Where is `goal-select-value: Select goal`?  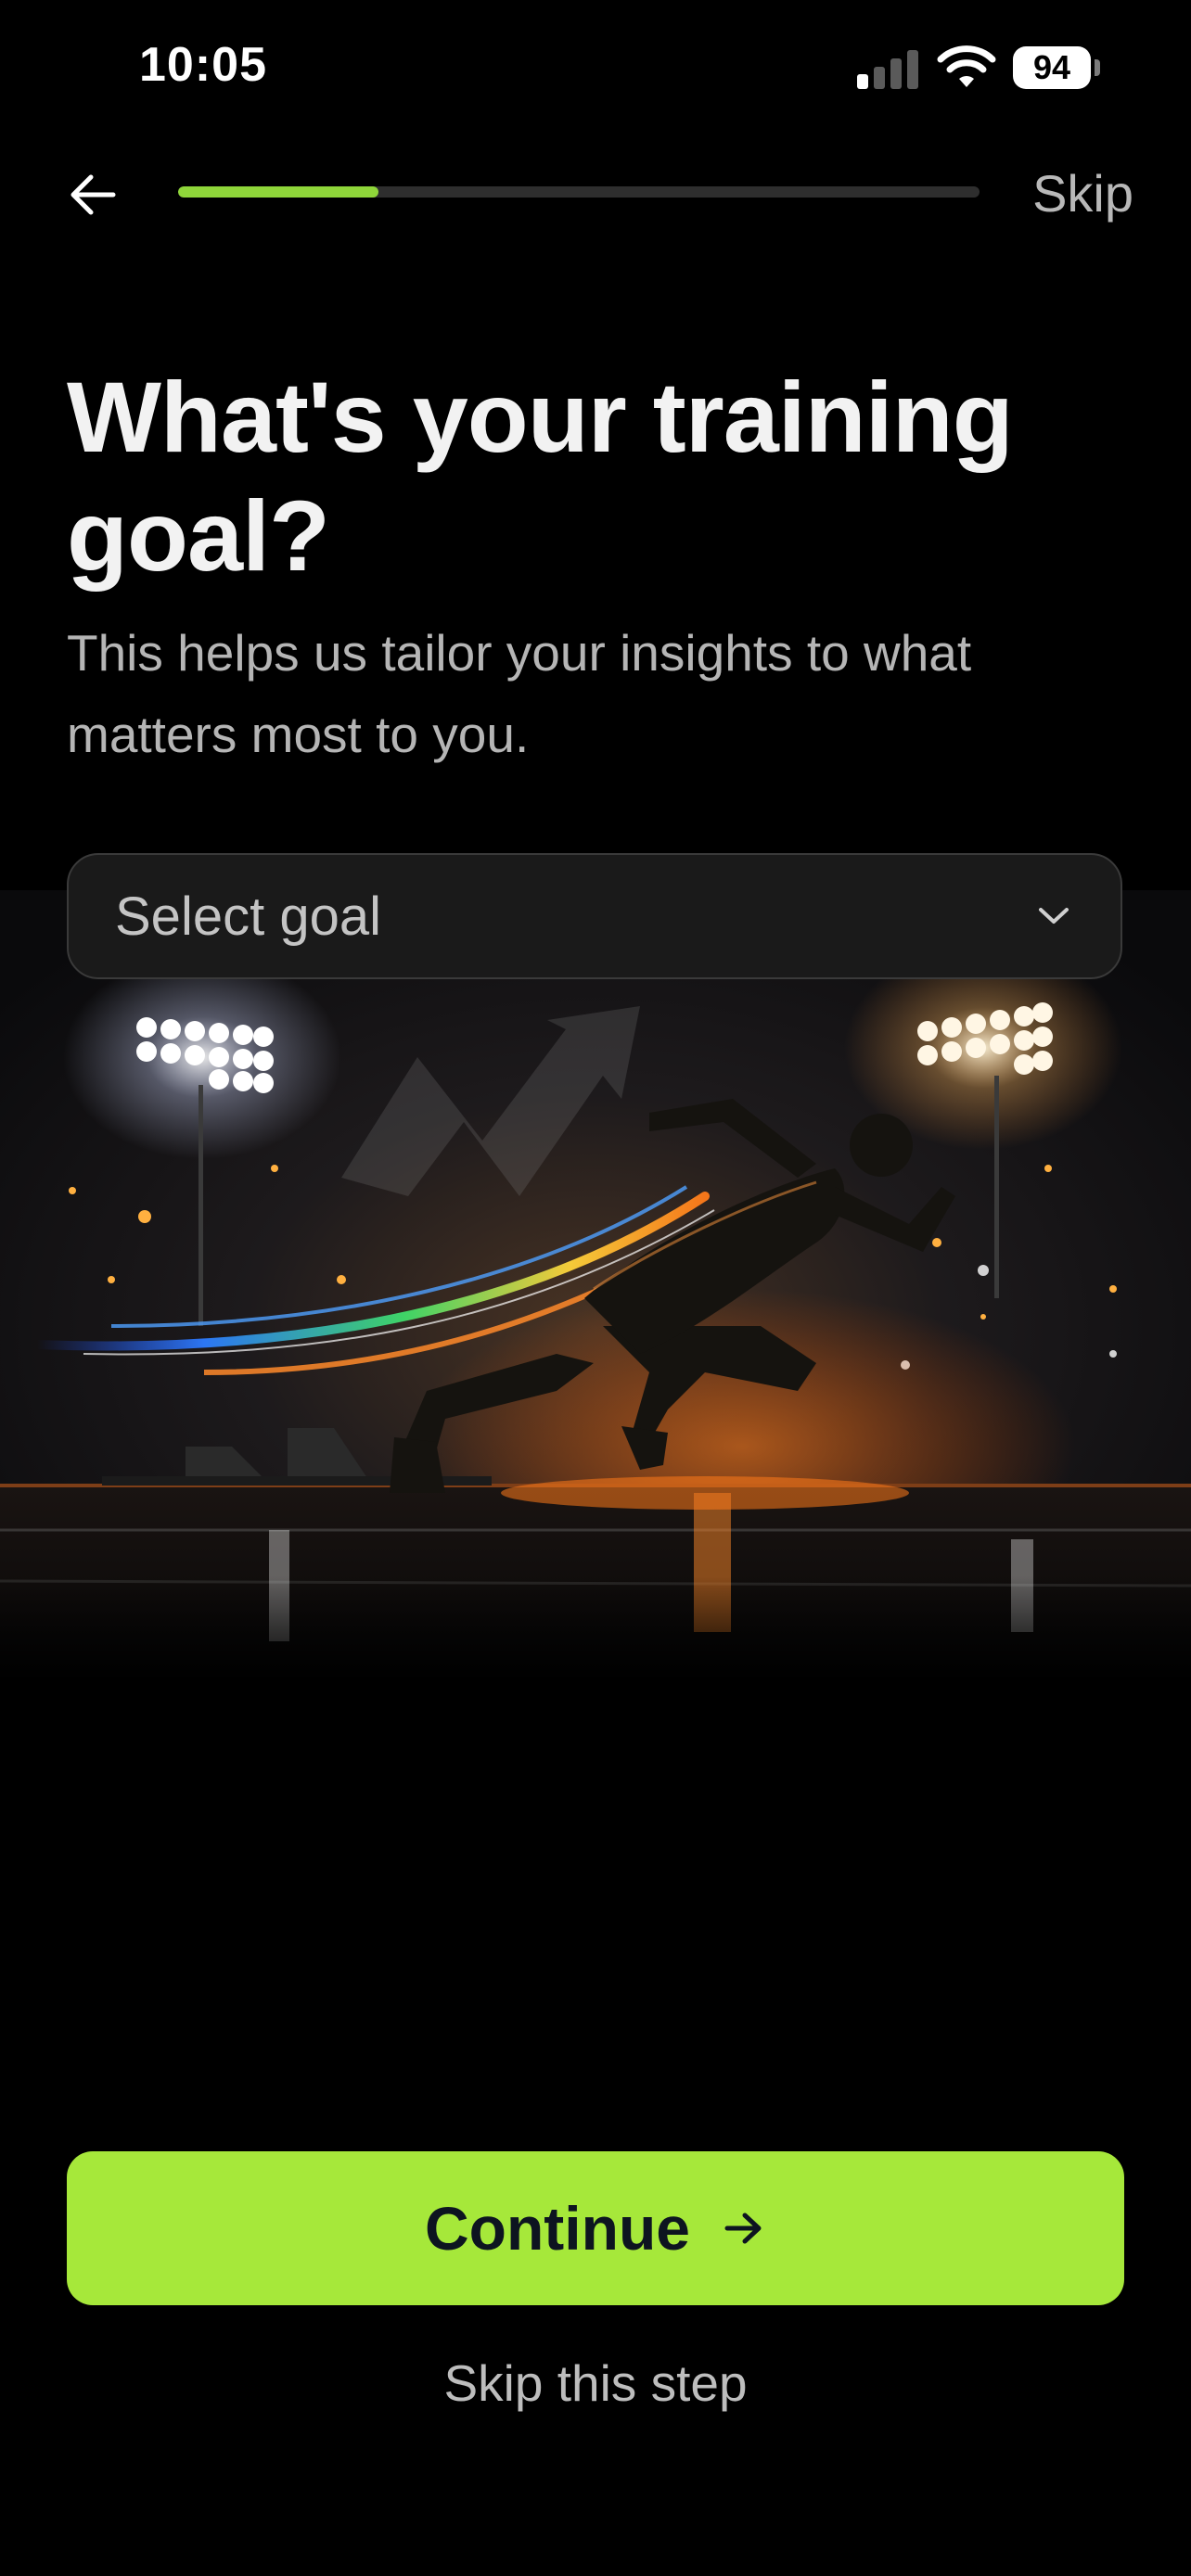
goal-select-value: Select goal is located at coordinates (248, 917).